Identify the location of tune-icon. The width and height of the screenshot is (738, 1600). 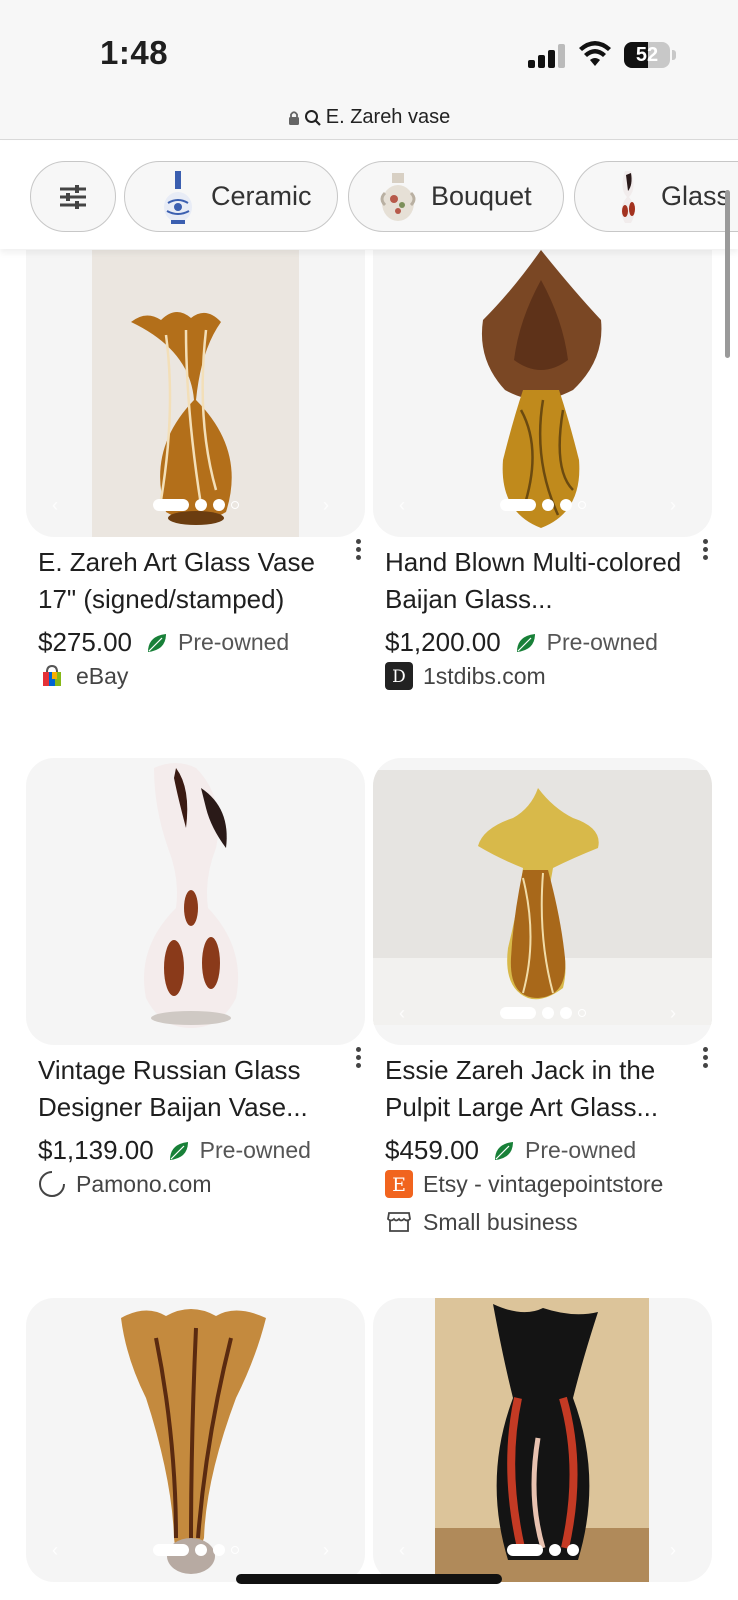
(73, 196).